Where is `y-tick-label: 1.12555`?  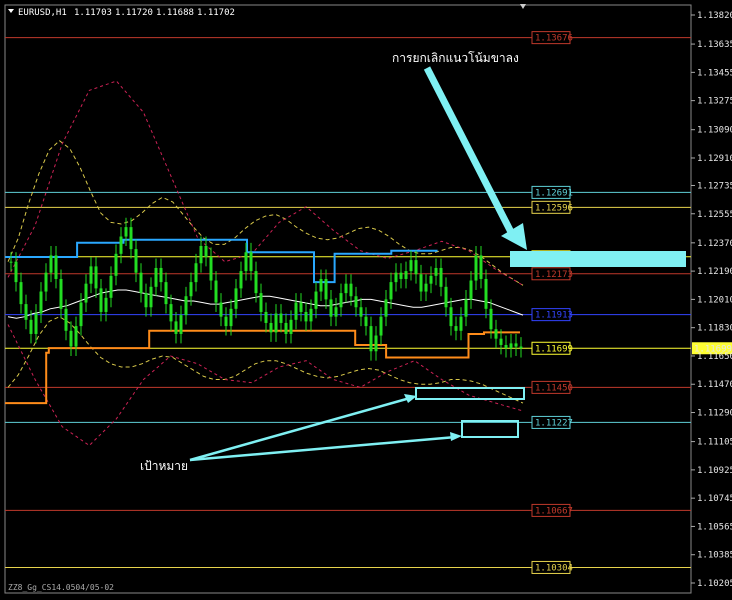 y-tick-label: 1.12555 is located at coordinates (714, 215).